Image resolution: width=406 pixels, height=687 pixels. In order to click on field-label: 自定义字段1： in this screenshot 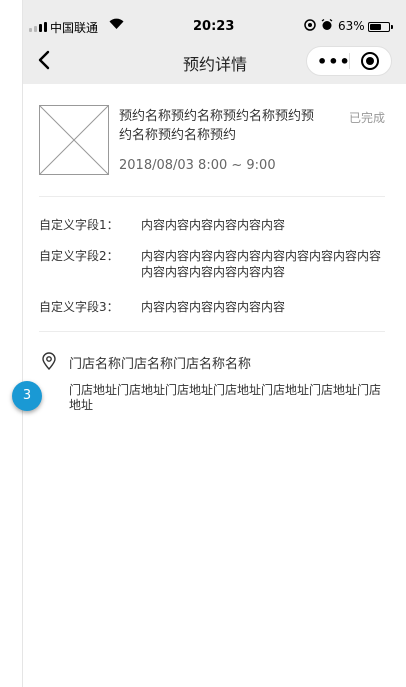, I will do `click(79, 225)`.